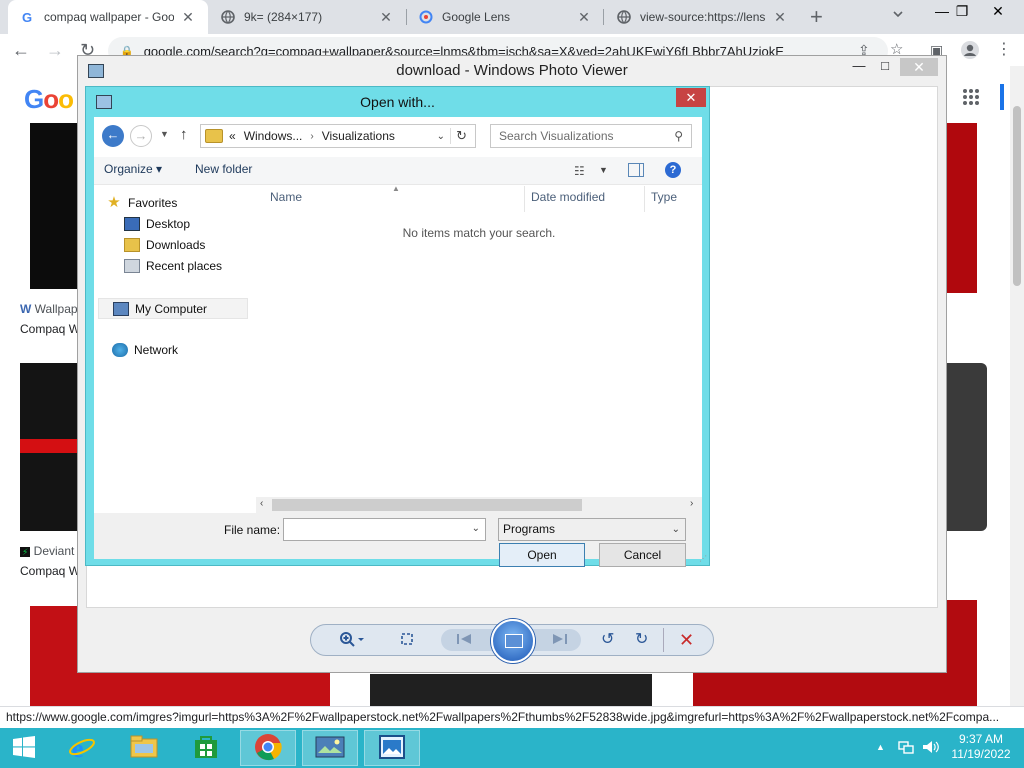 The image size is (1024, 768). I want to click on breadcrumb: « Windows... › Visualizations ⌄ ↻, so click(338, 136).